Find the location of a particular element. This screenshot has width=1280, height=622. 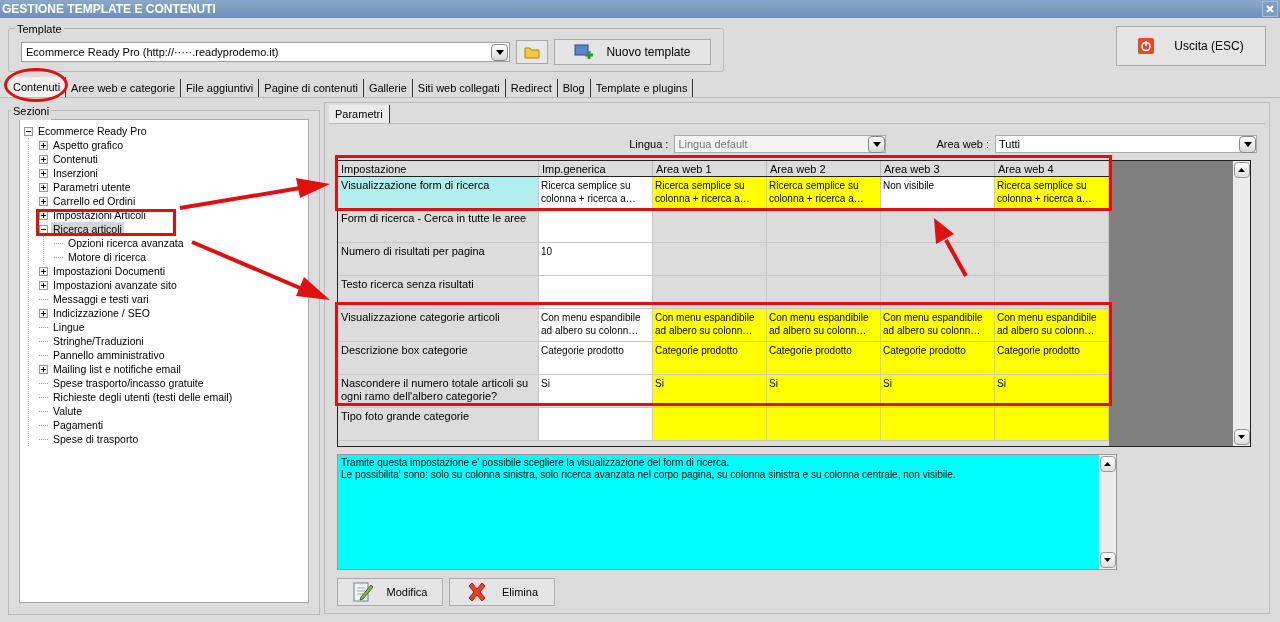

tab: Contenuti is located at coordinates (37, 87).